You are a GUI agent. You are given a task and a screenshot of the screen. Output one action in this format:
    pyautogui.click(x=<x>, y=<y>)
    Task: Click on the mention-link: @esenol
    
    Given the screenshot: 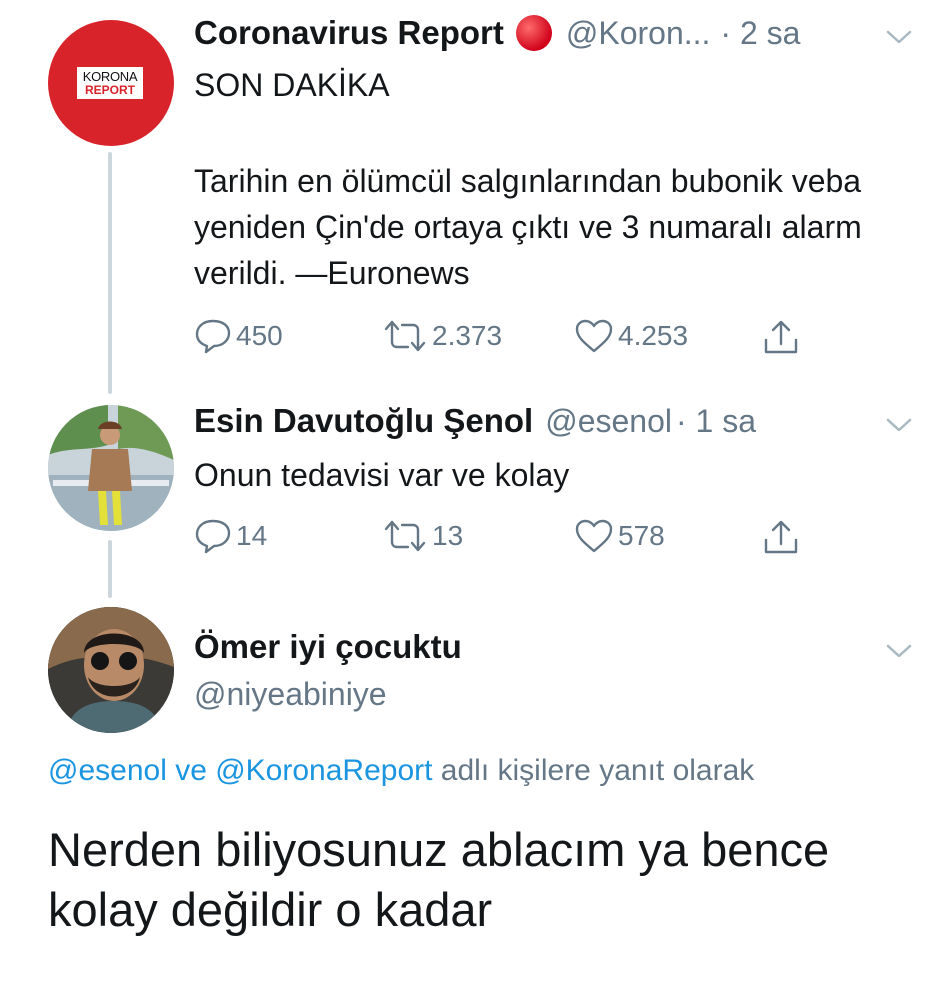 What is the action you would take?
    pyautogui.click(x=107, y=770)
    